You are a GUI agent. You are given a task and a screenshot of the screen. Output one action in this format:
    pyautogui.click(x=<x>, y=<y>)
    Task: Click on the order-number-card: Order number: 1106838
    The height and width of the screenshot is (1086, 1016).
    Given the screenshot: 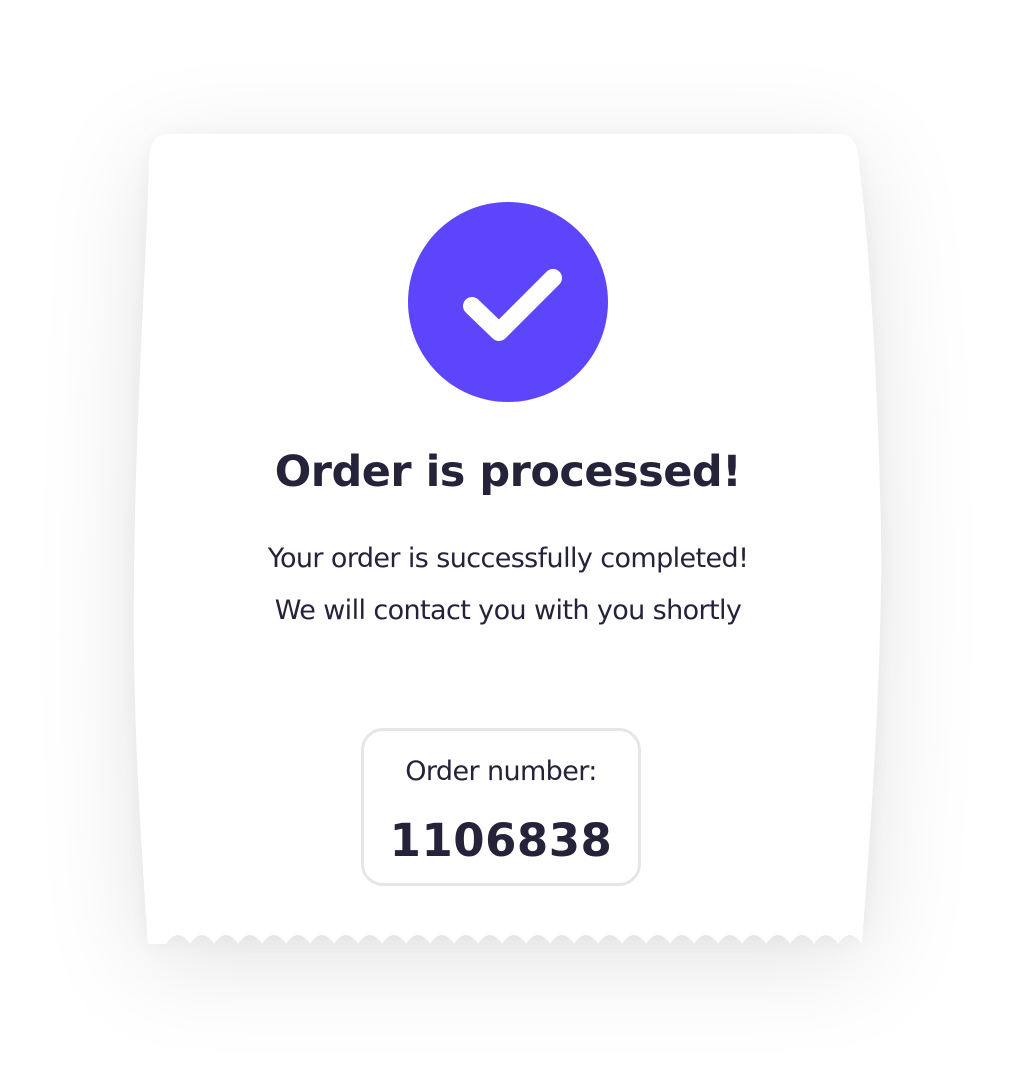 What is the action you would take?
    pyautogui.click(x=501, y=807)
    